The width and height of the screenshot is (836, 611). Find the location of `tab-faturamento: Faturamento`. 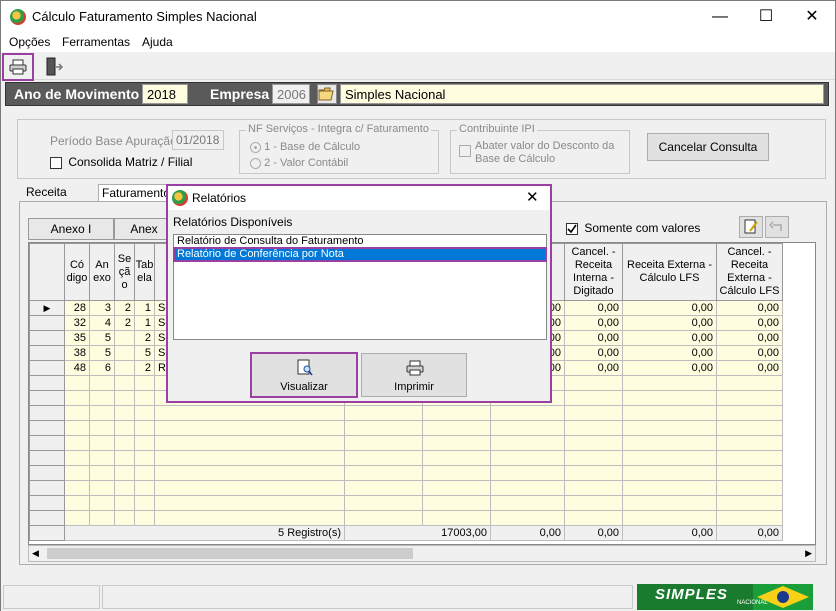

tab-faturamento: Faturamento is located at coordinates (134, 193).